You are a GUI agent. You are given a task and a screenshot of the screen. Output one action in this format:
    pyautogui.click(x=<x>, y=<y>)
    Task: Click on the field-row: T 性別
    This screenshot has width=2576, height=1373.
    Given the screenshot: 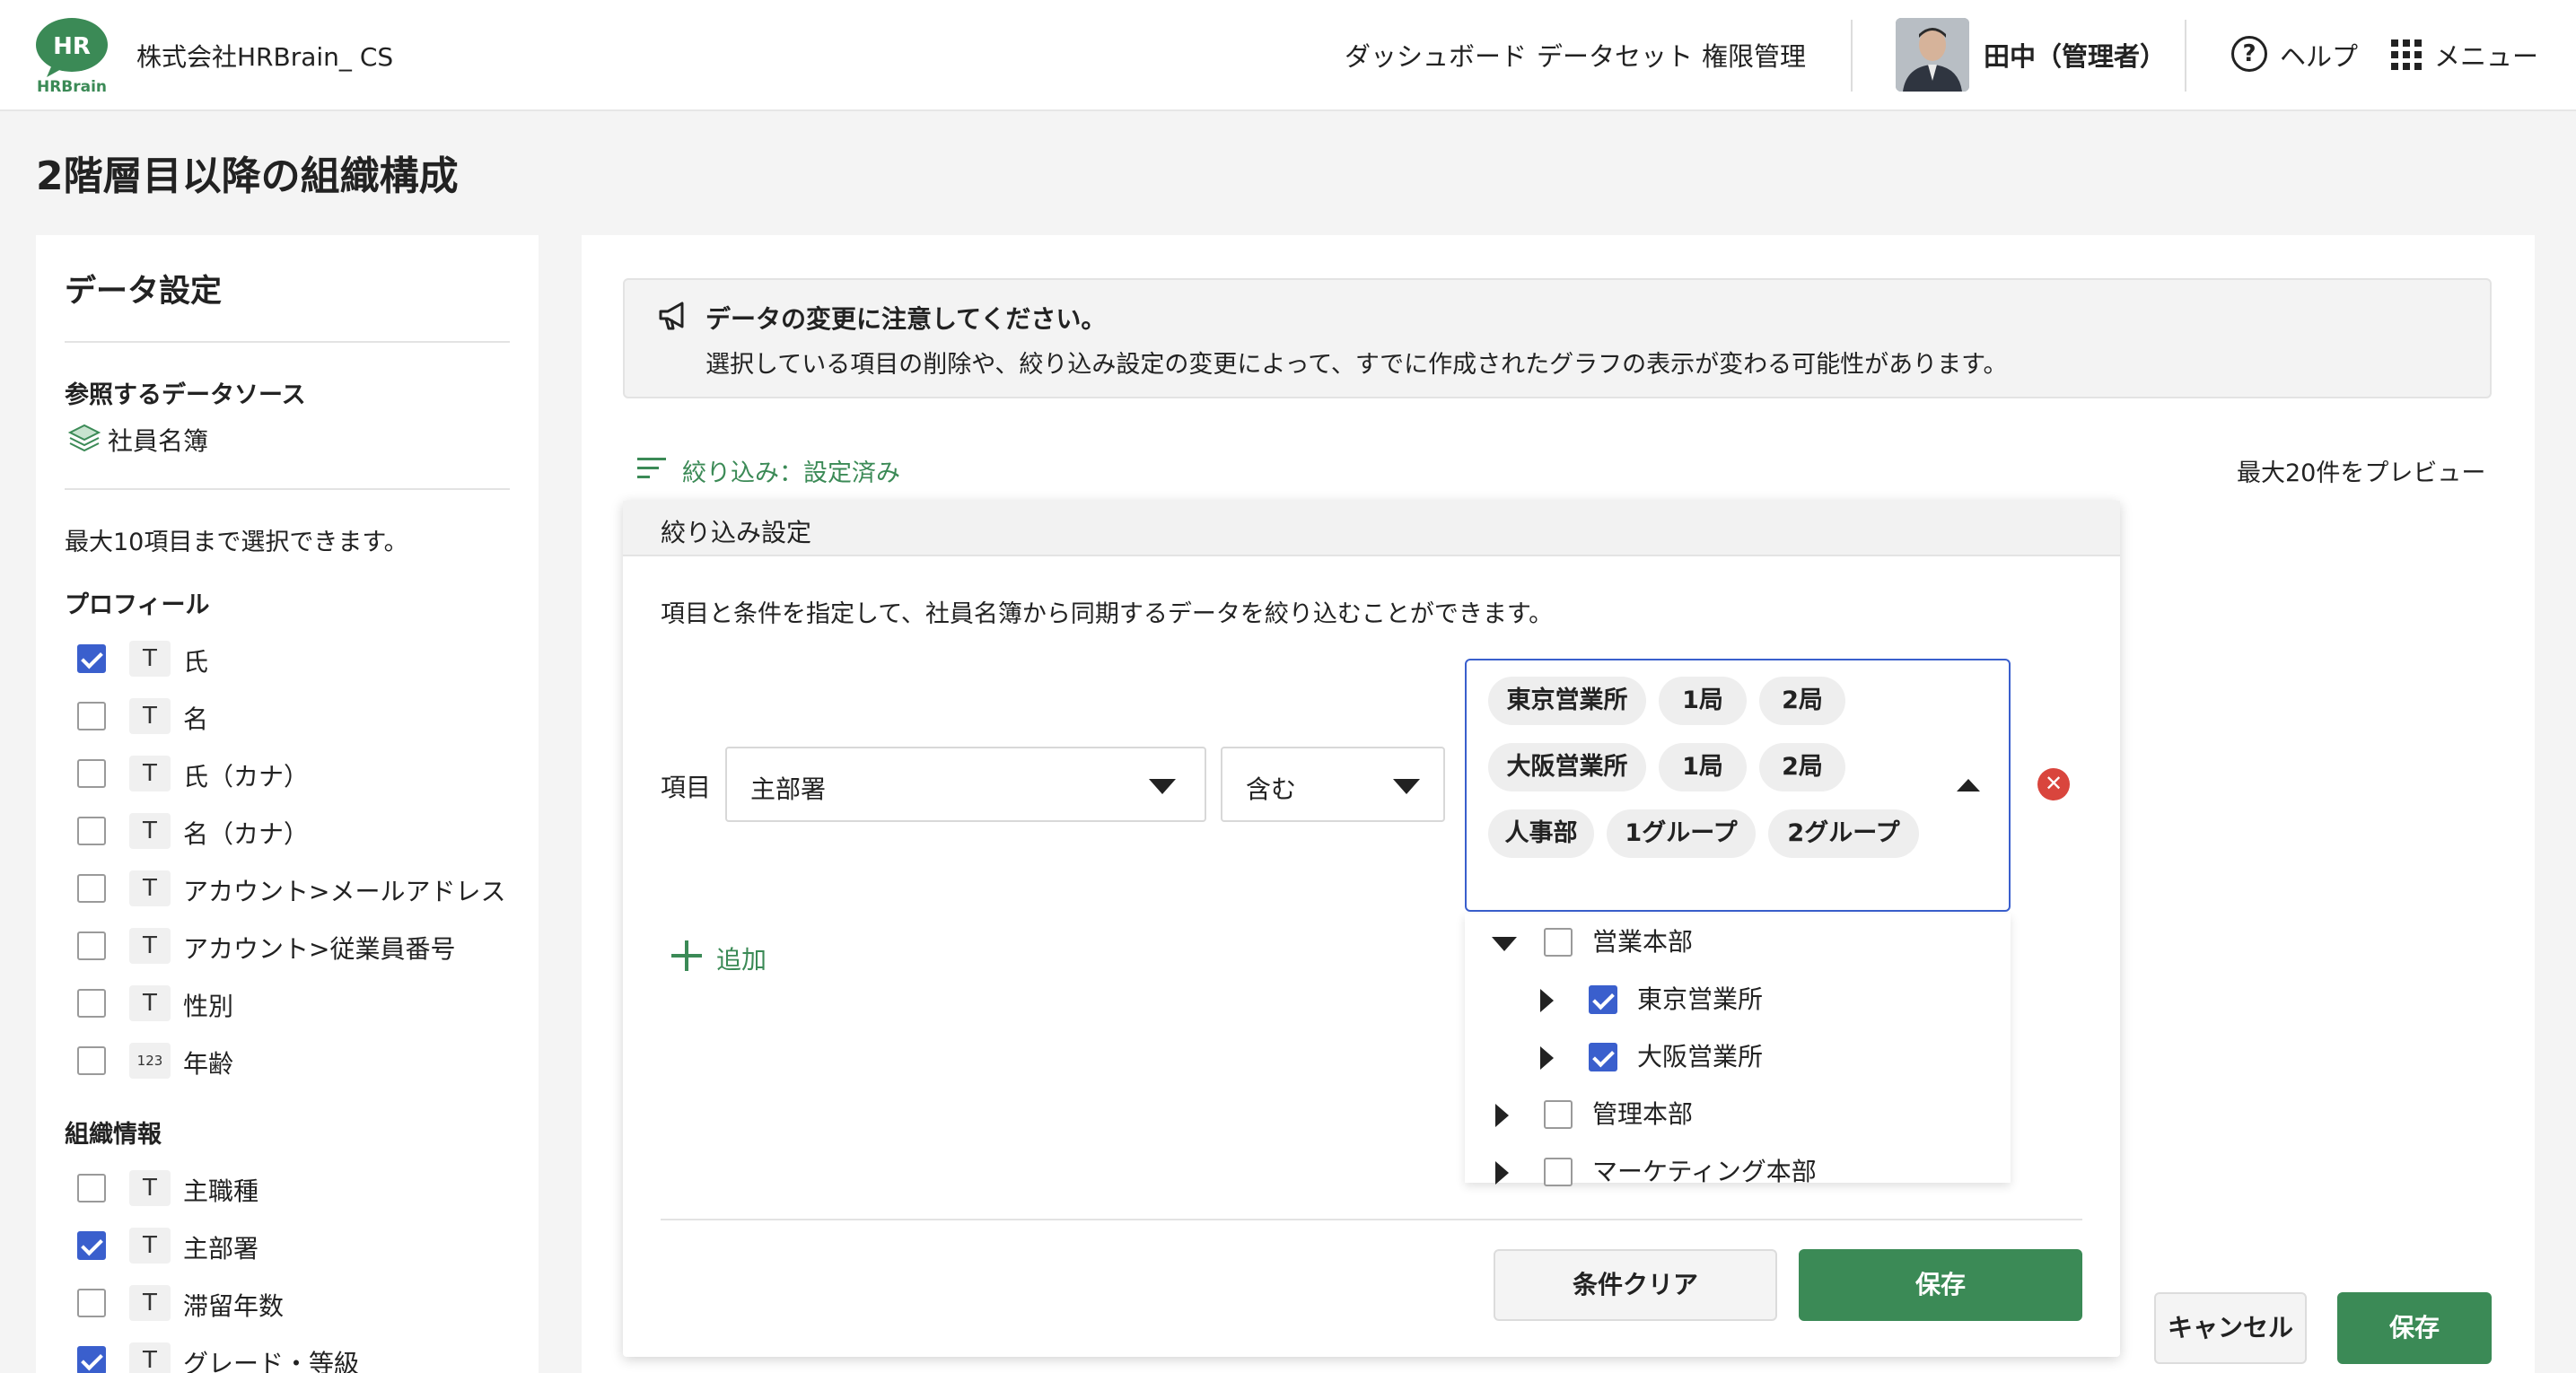 What is the action you would take?
    pyautogui.click(x=292, y=1003)
    